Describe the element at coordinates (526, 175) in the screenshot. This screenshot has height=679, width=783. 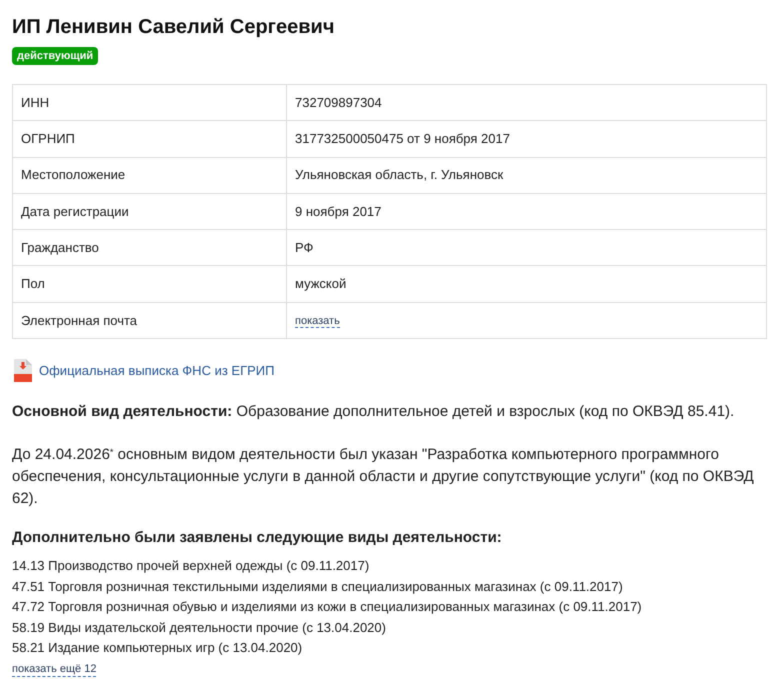
I see `table-cell: Ульяновская область, г. Ульяновск` at that location.